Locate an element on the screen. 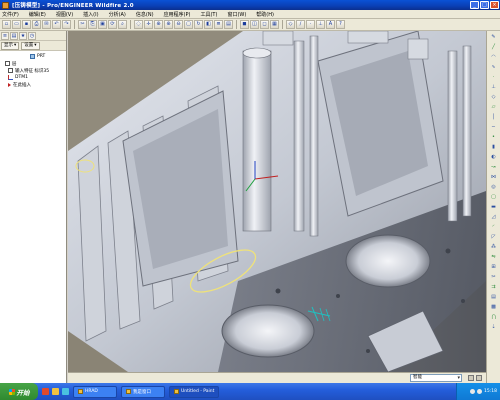 The width and height of the screenshot is (500, 400). title-bar: [压铸模型] - Pro/ENGINEER Wildfire 2.0 _ □ × is located at coordinates (250, 5).